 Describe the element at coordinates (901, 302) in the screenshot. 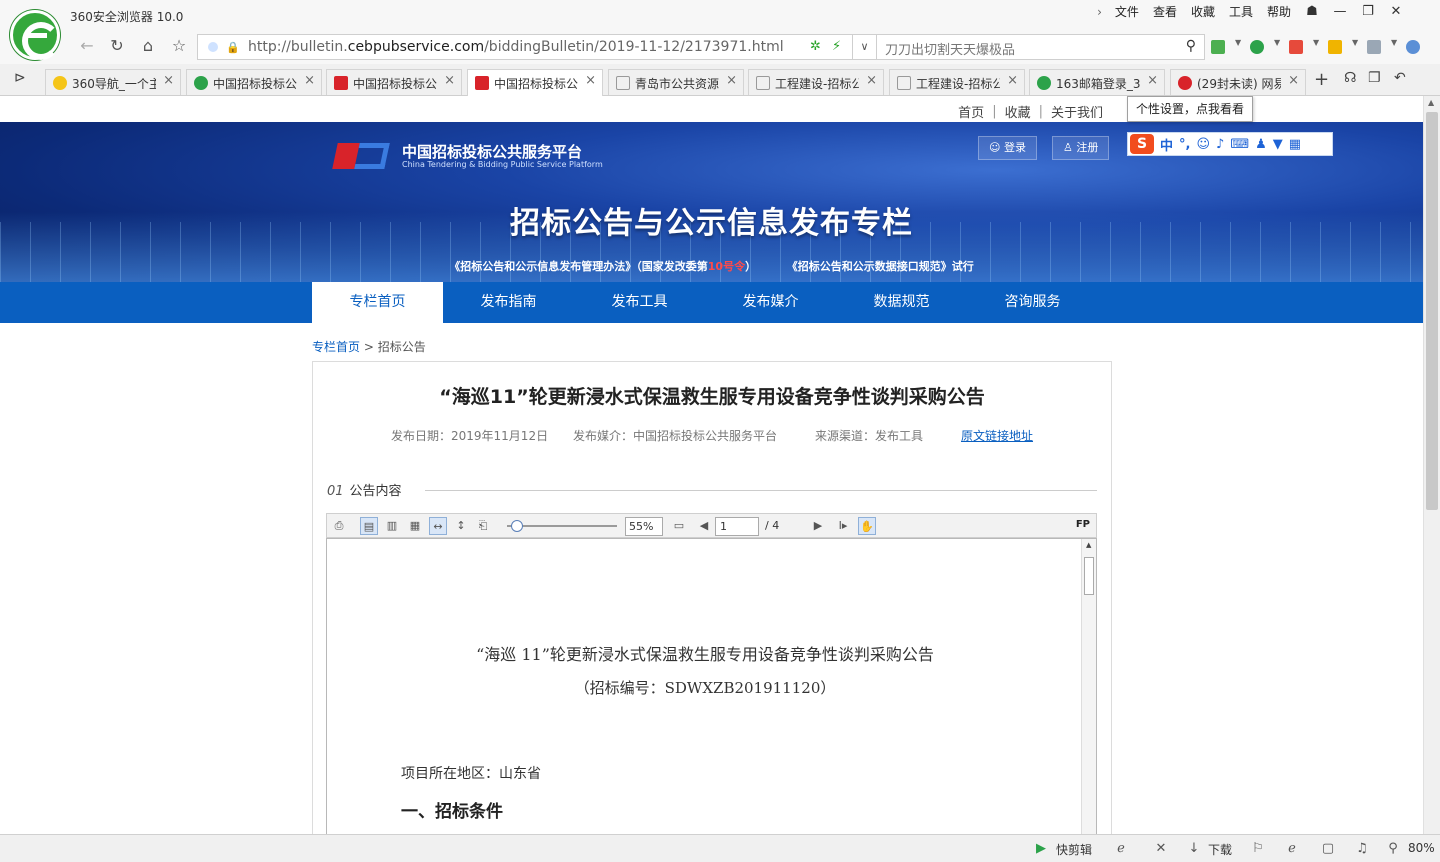

I see `nav-data-spec: 数据规范` at that location.